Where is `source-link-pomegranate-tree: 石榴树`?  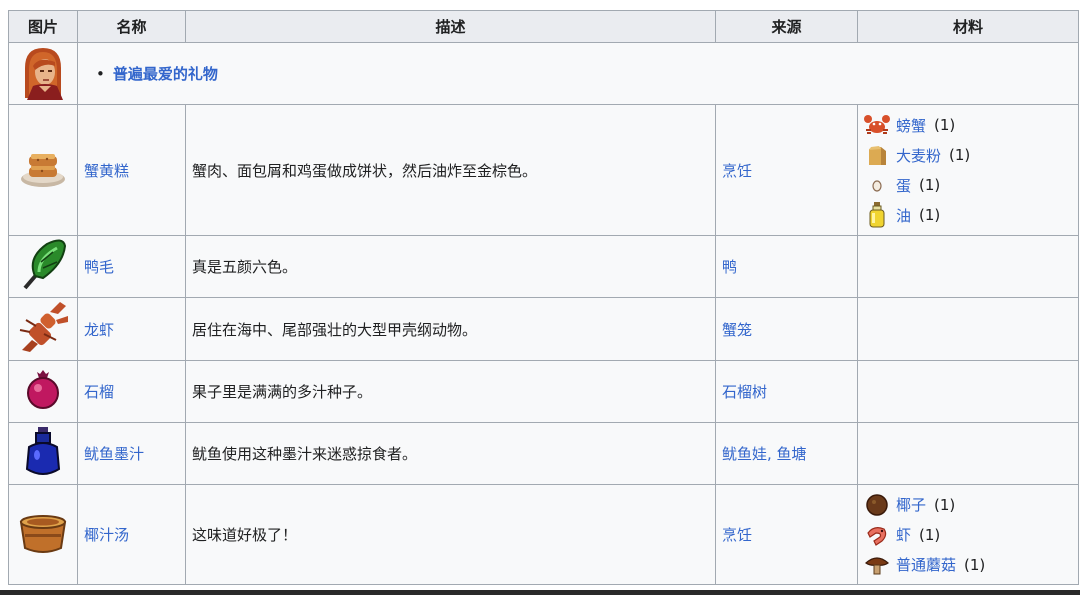
source-link-pomegranate-tree: 石榴树 is located at coordinates (744, 392).